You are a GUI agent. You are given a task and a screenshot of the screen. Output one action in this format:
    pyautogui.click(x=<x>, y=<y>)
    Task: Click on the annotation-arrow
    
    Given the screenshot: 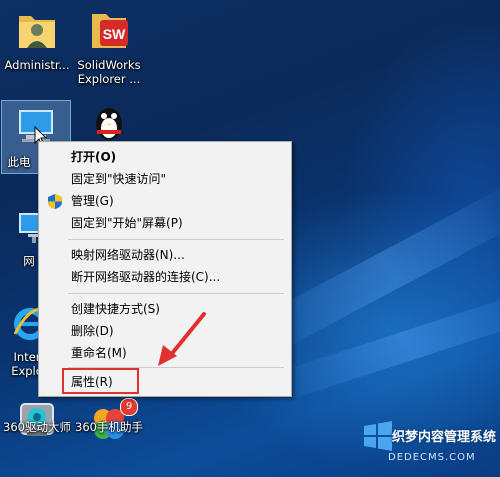 What is the action you would take?
    pyautogui.click(x=182, y=339)
    